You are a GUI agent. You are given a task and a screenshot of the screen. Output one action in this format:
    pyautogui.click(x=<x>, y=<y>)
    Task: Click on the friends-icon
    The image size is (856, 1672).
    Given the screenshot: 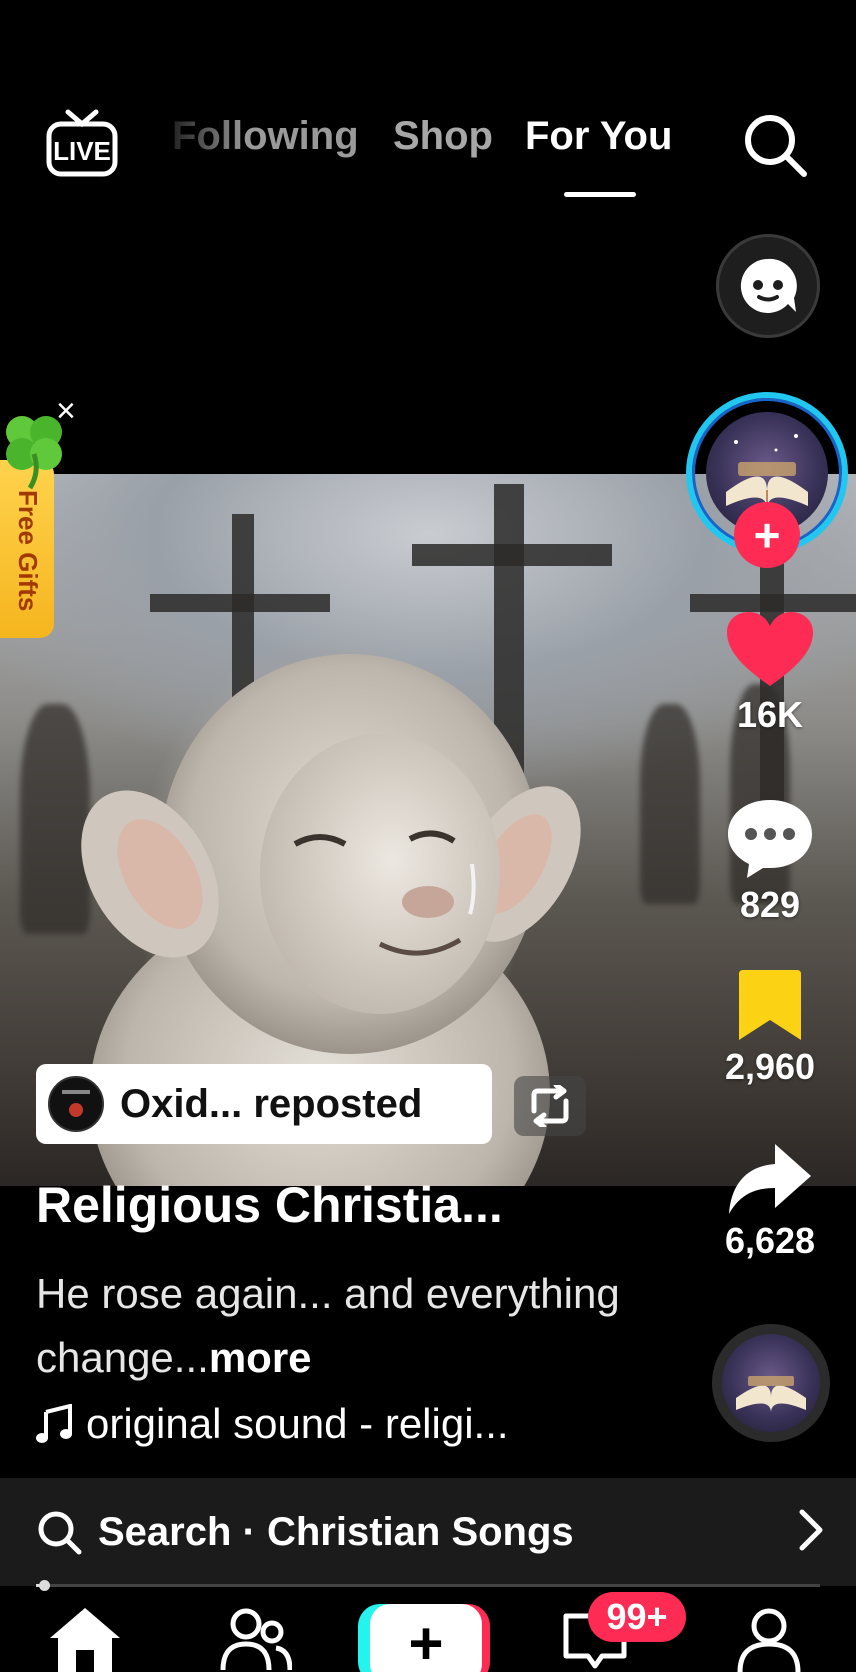 What is the action you would take?
    pyautogui.click(x=256, y=1639)
    